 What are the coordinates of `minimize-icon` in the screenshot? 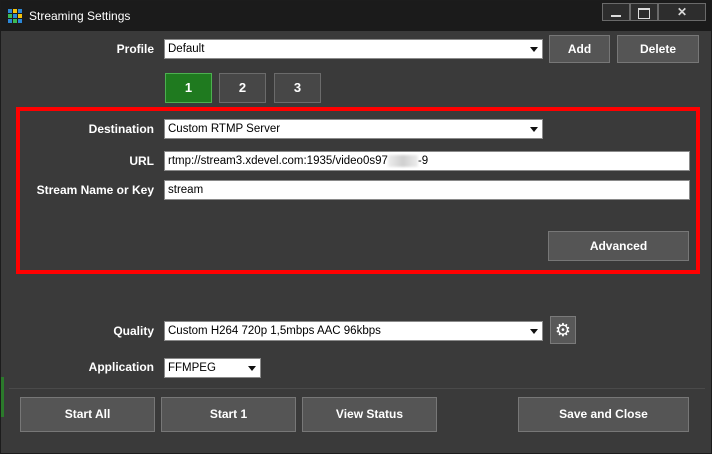 It's located at (616, 15).